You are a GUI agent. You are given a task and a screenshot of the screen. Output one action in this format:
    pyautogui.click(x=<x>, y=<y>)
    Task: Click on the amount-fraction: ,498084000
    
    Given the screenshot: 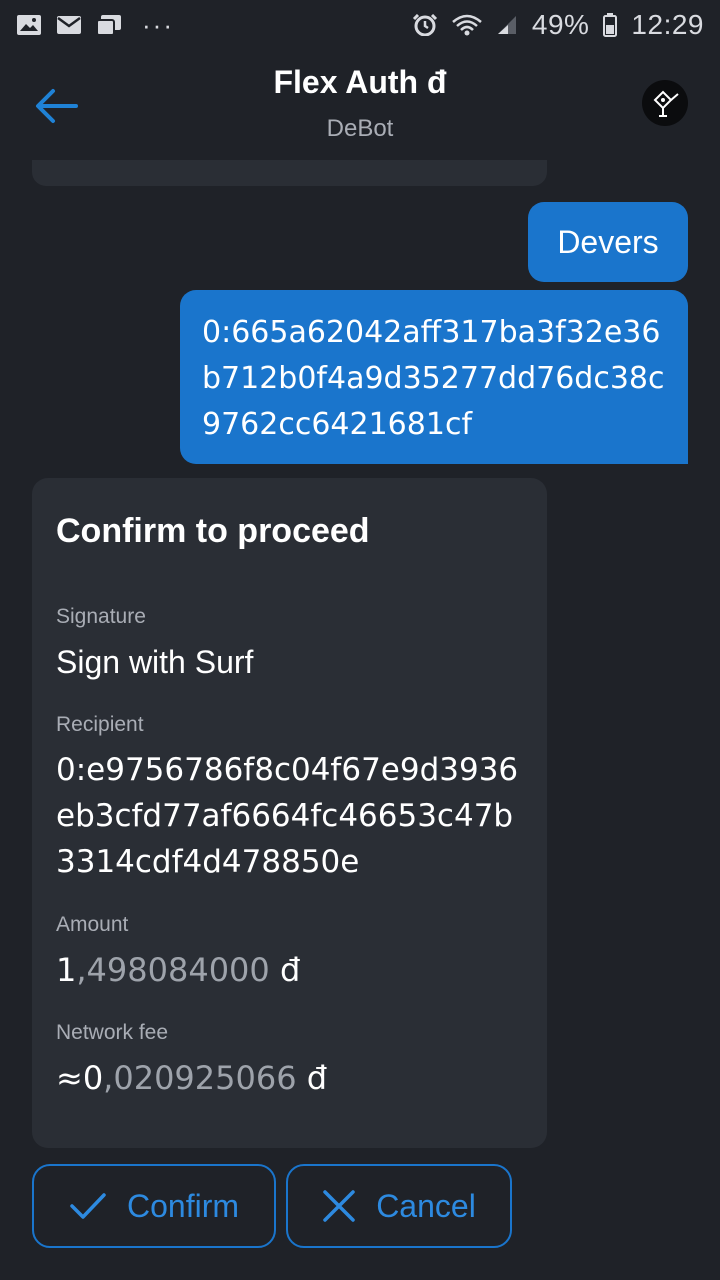 What is the action you would take?
    pyautogui.click(x=173, y=970)
    